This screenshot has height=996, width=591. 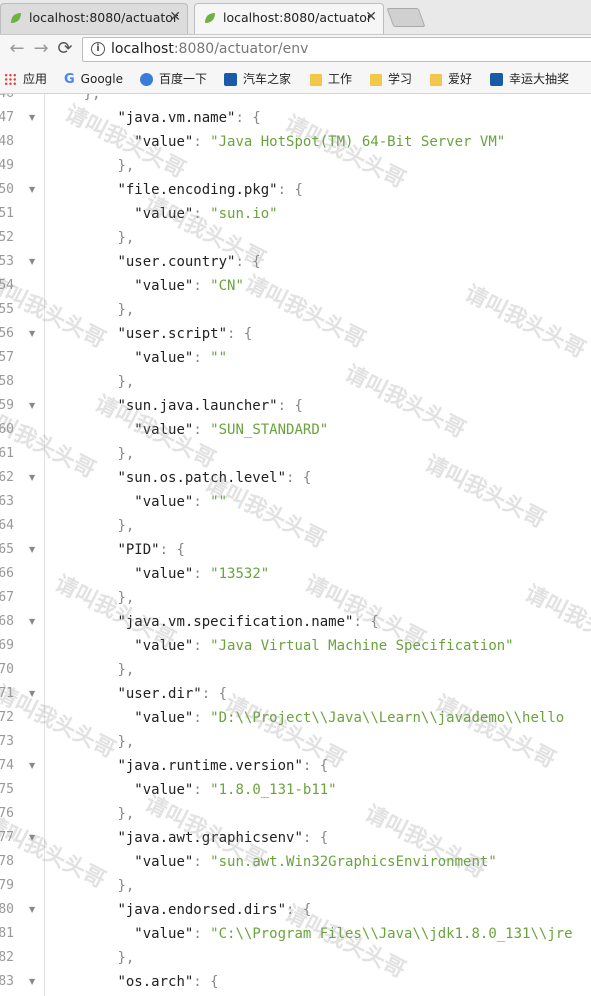 What do you see at coordinates (41, 49) in the screenshot?
I see `arrow-right-icon: →` at bounding box center [41, 49].